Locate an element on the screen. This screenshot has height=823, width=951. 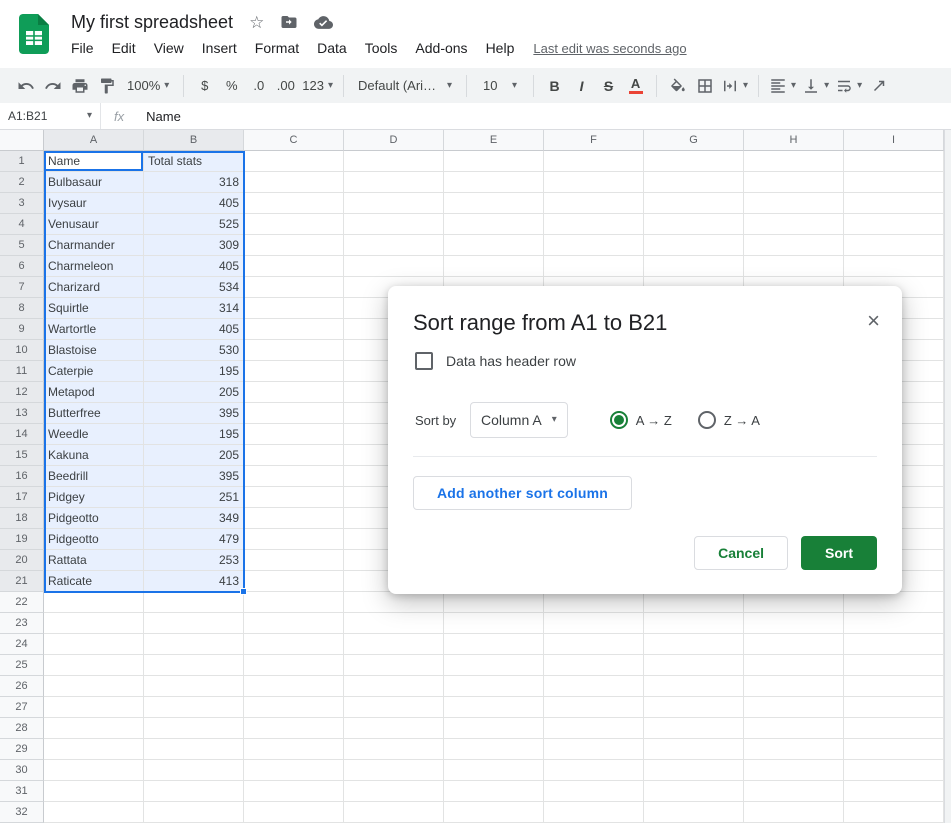
cell-F3 is located at coordinates (594, 203).